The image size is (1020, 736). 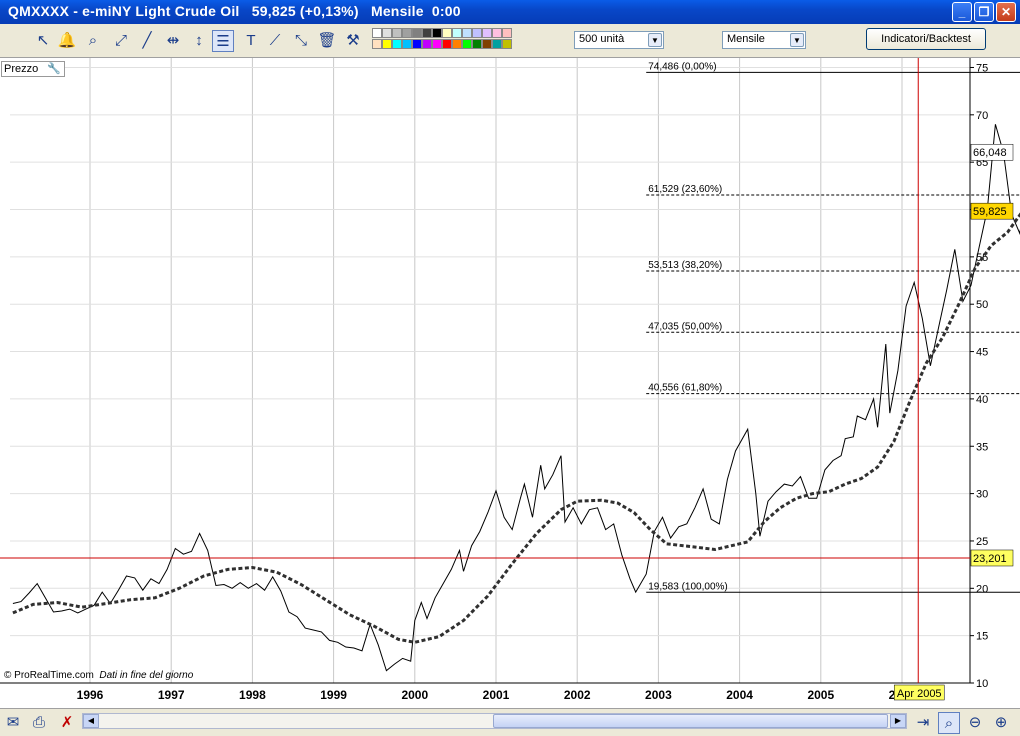 I want to click on data-note: Dati in fine del giorno, so click(x=146, y=675).